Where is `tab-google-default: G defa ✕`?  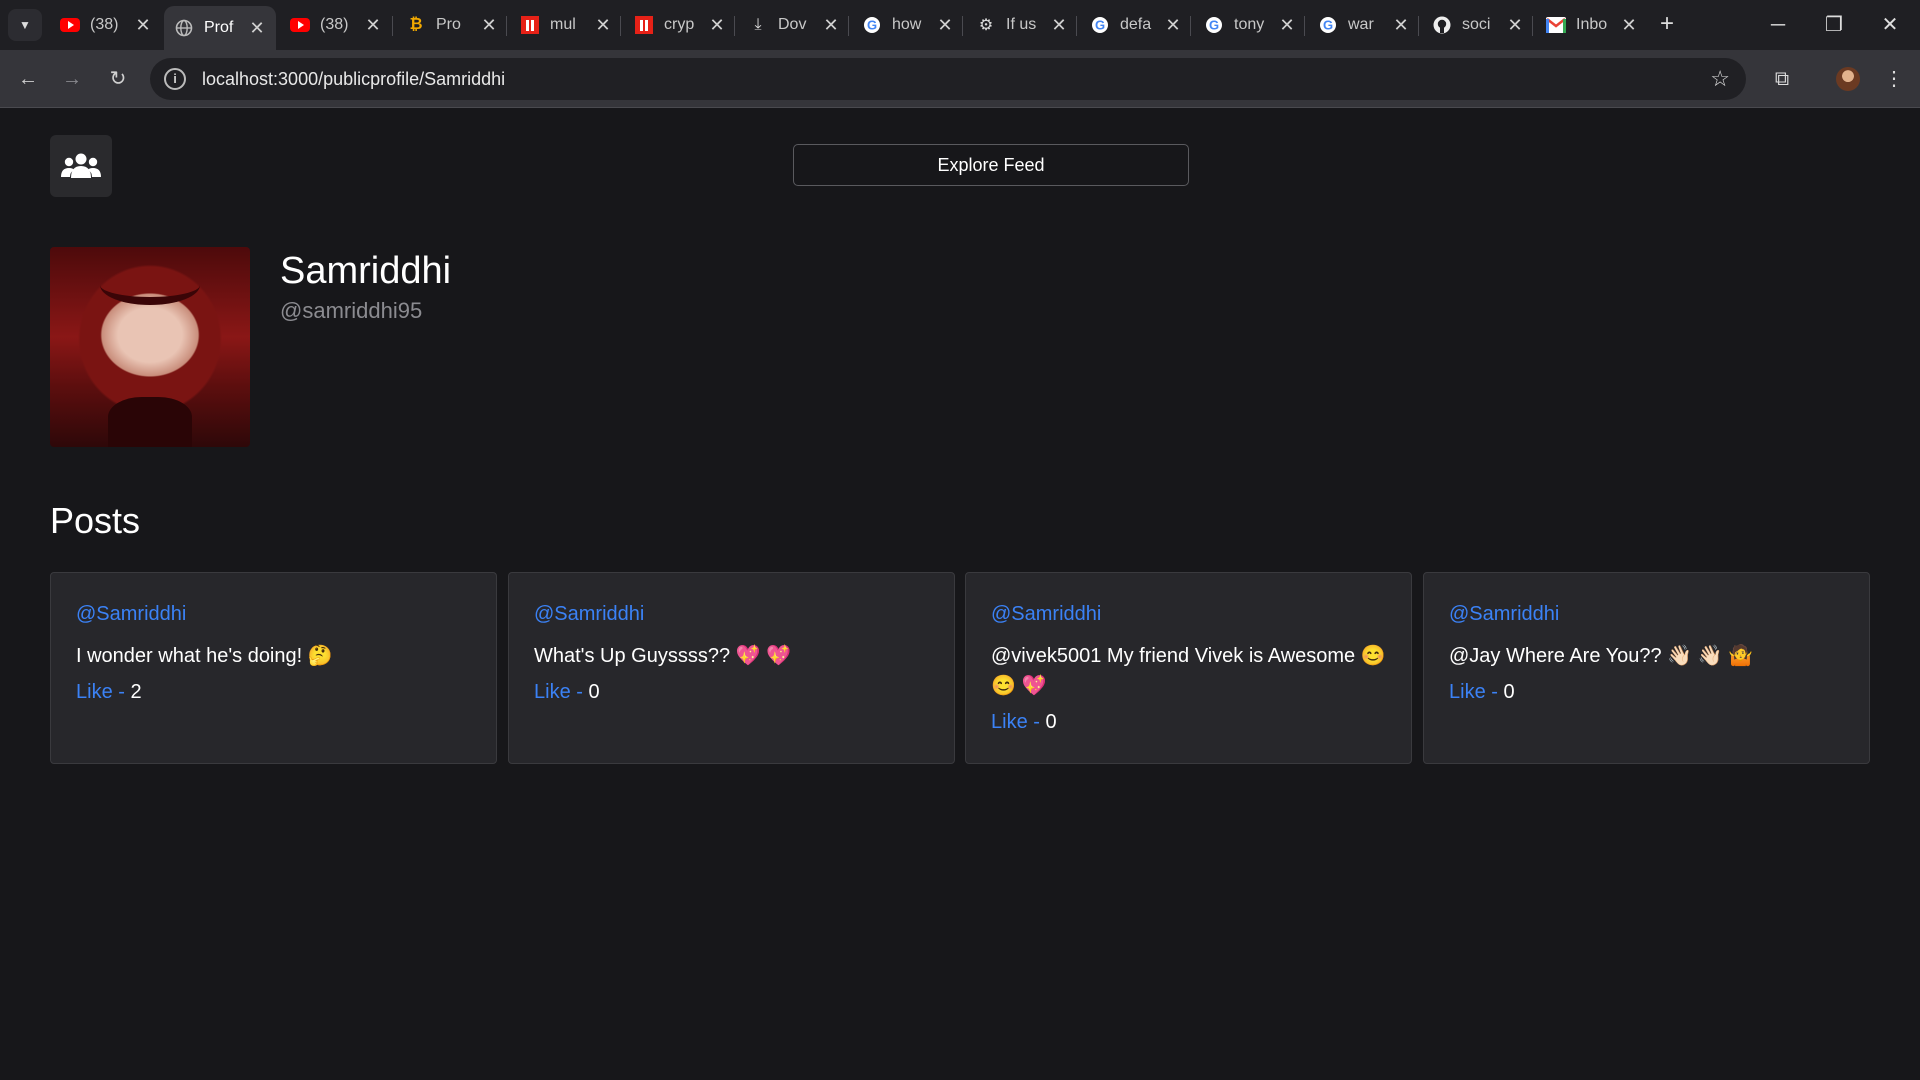
tab-google-default: G defa ✕ is located at coordinates (1136, 25).